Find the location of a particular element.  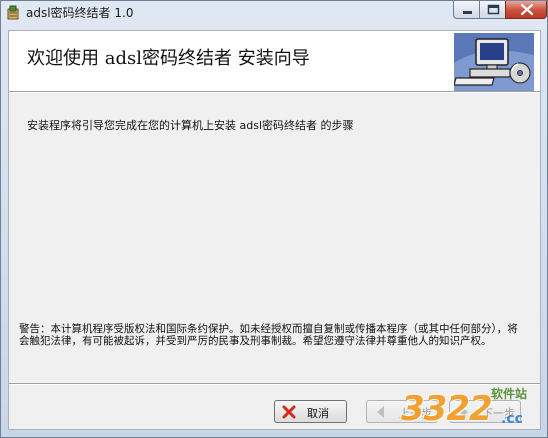

close-button is located at coordinates (526, 10).